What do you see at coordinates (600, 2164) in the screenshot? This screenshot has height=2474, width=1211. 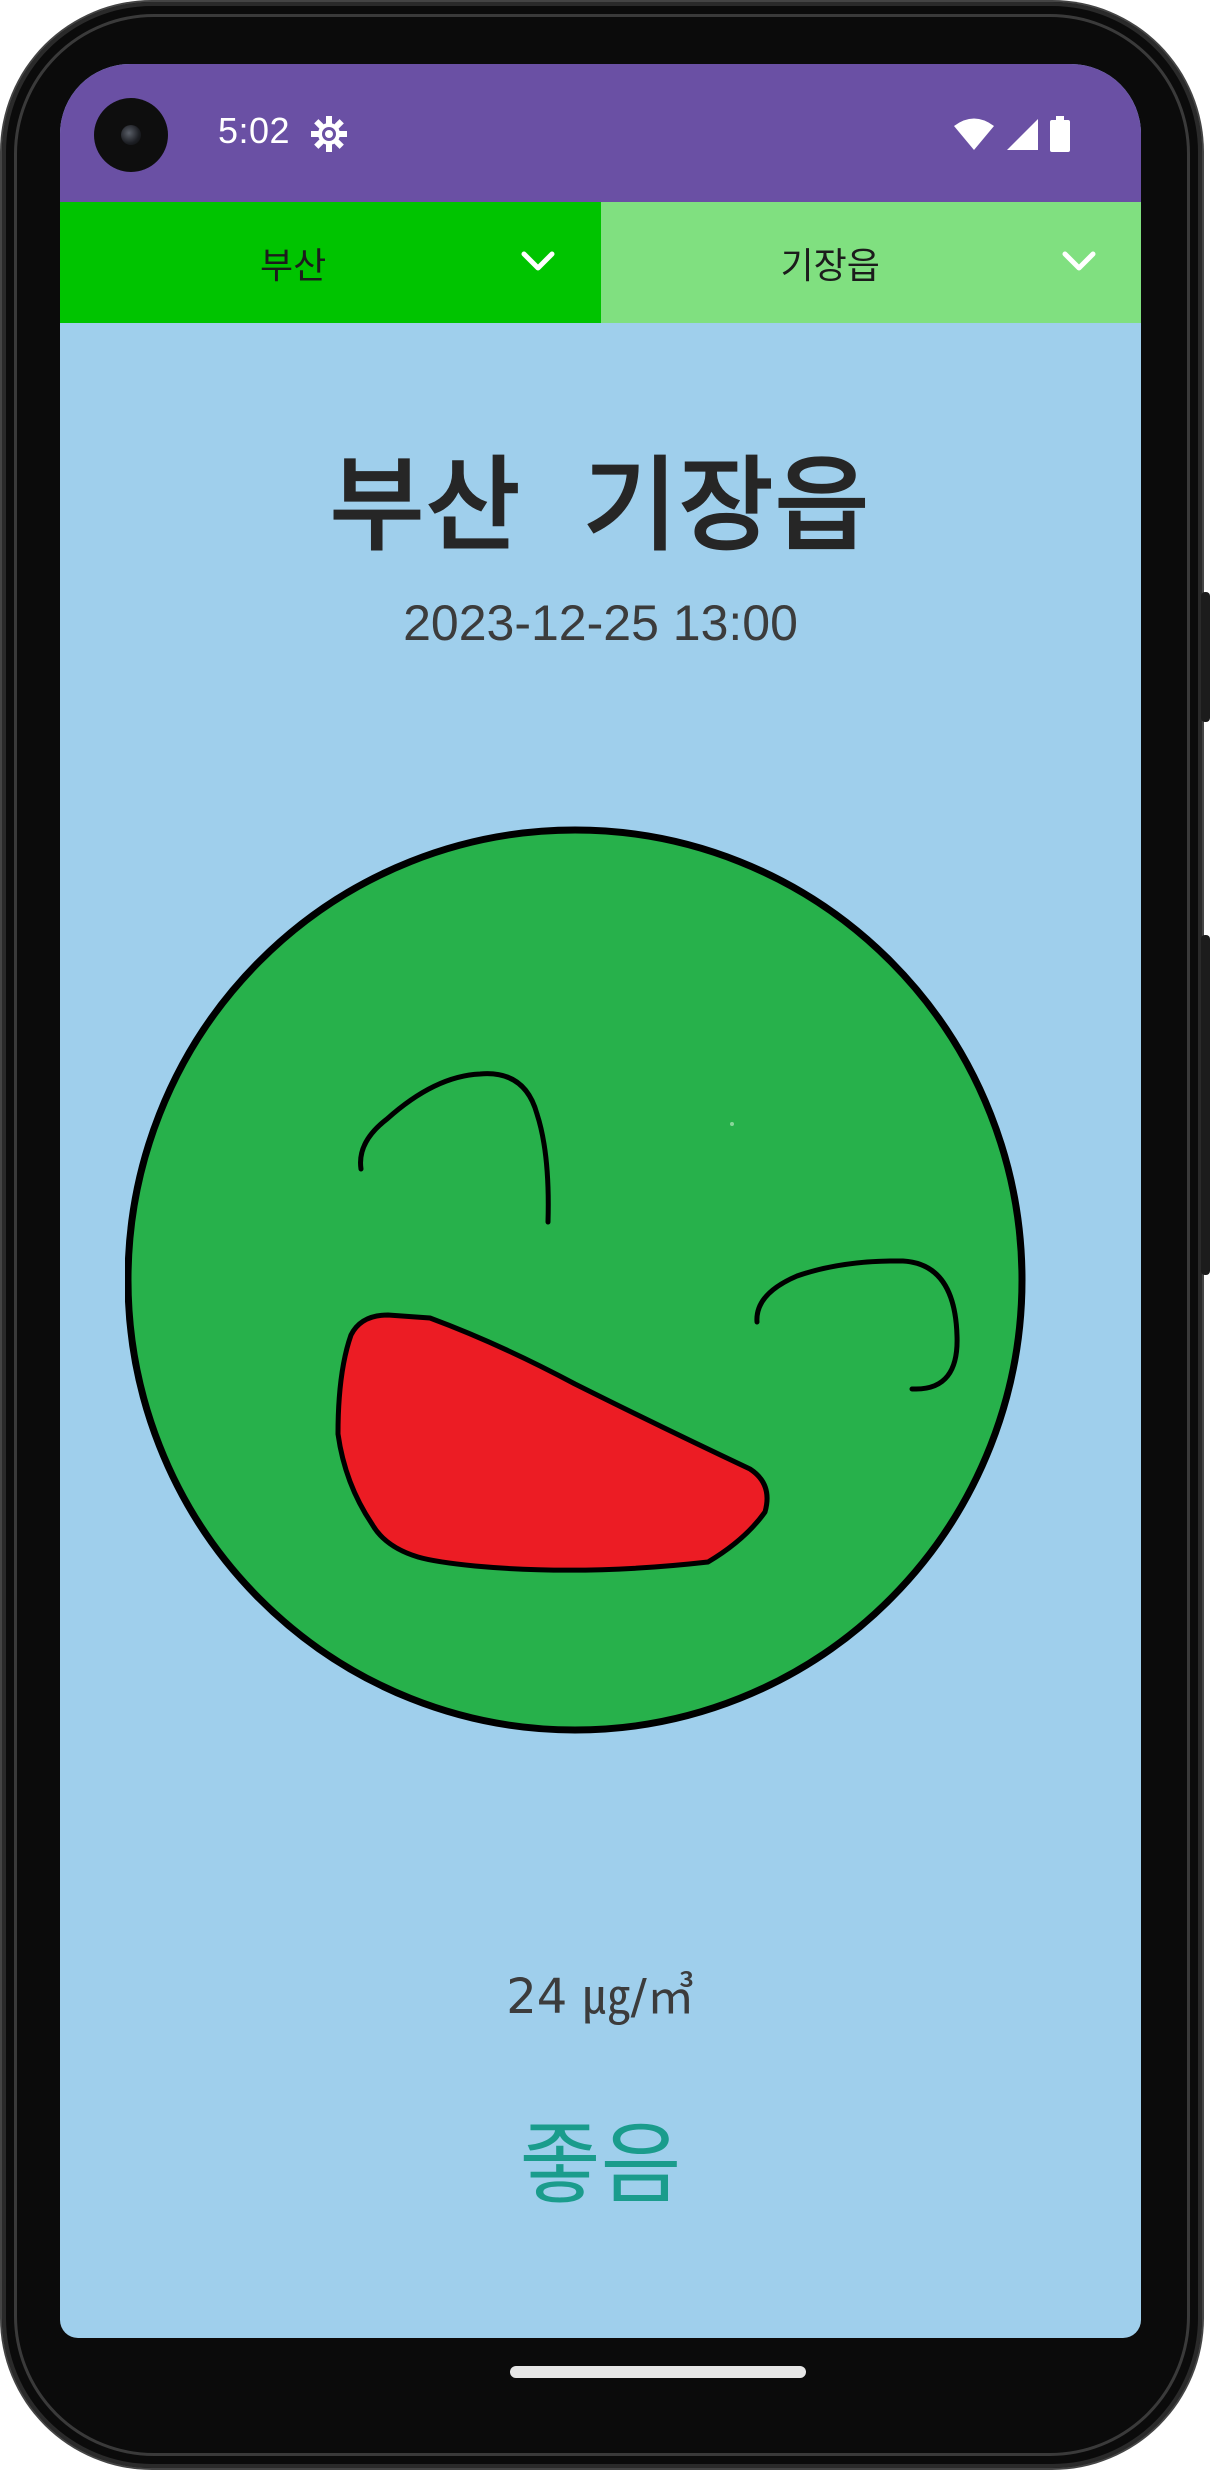 I see `air-quality-grade: 좋음` at bounding box center [600, 2164].